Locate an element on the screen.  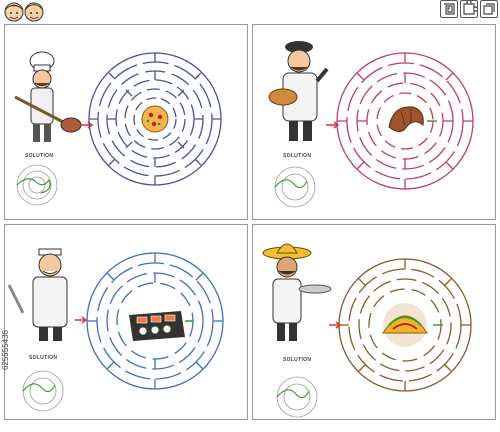
baker-icon is located at coordinates (298, 91).